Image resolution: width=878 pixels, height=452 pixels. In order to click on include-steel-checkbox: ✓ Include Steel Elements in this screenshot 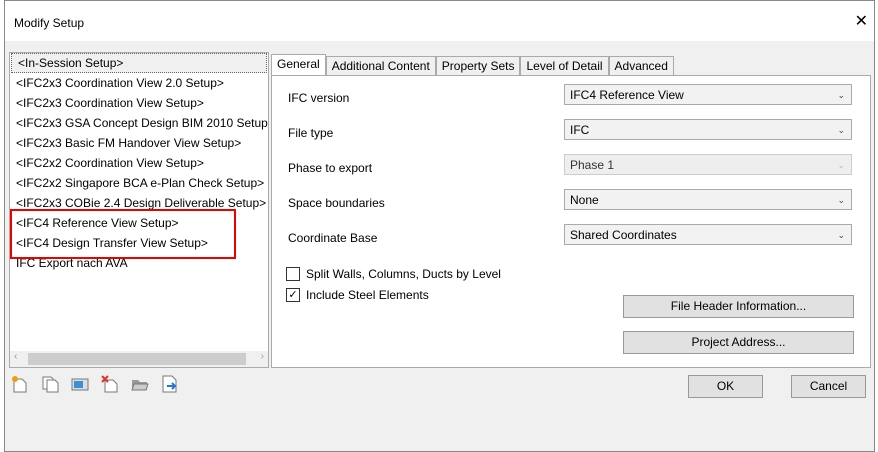, I will do `click(357, 295)`.